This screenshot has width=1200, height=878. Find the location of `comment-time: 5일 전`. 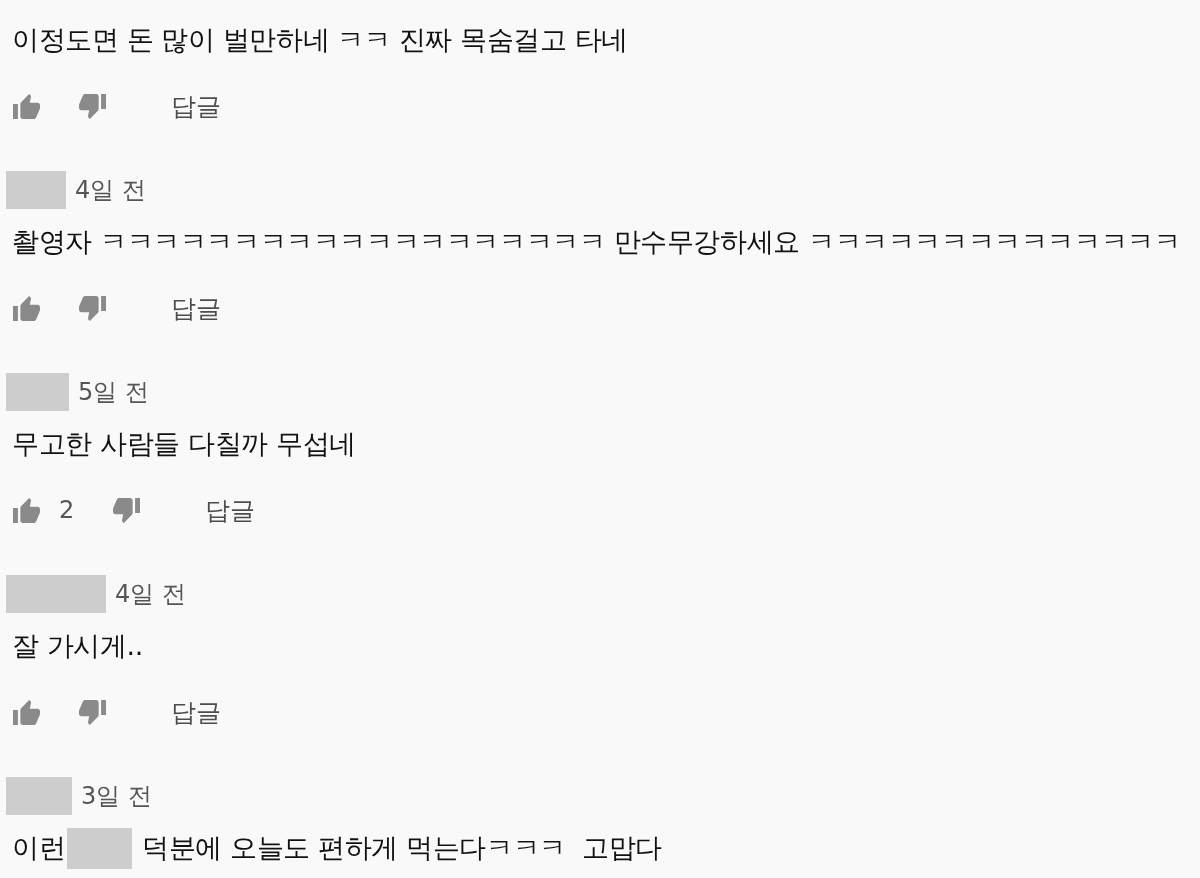

comment-time: 5일 전 is located at coordinates (113, 392).